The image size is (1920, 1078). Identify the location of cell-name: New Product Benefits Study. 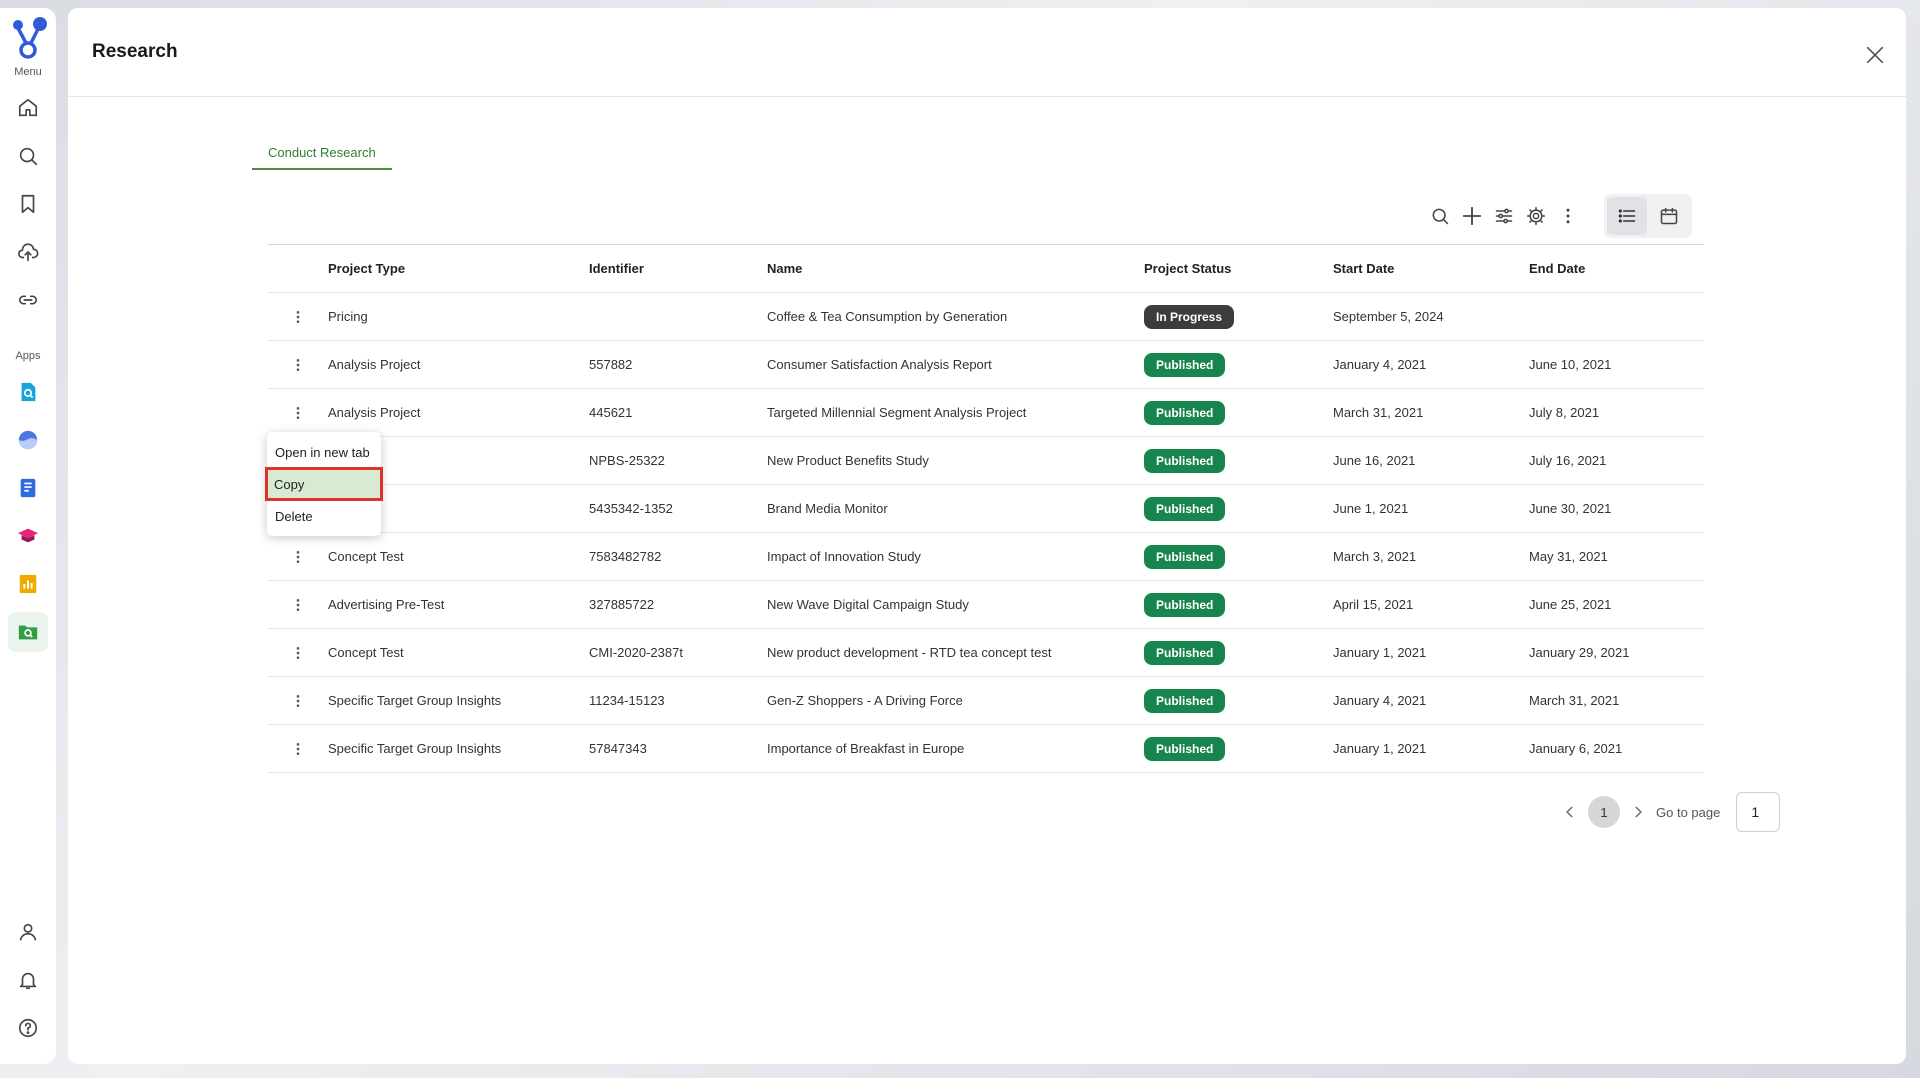
(955, 460).